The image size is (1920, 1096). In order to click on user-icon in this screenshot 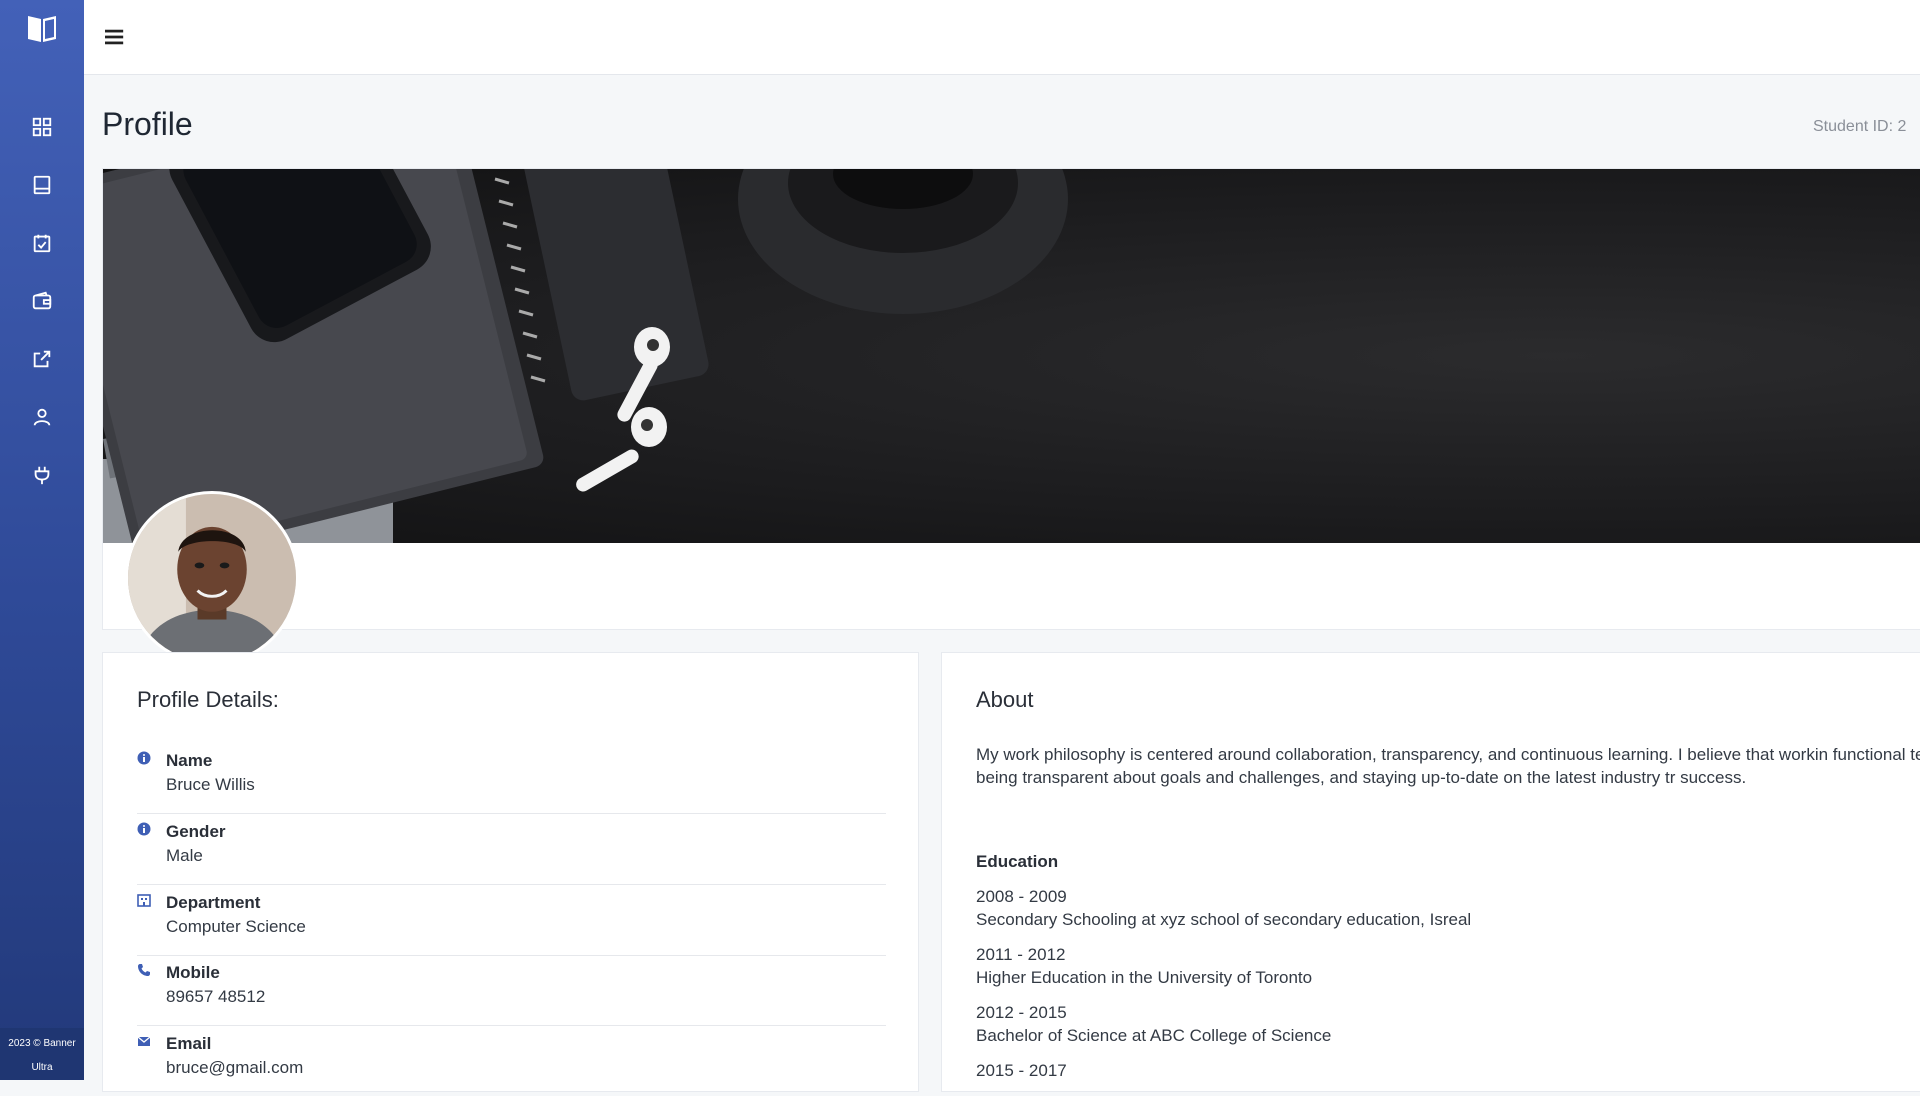, I will do `click(42, 417)`.